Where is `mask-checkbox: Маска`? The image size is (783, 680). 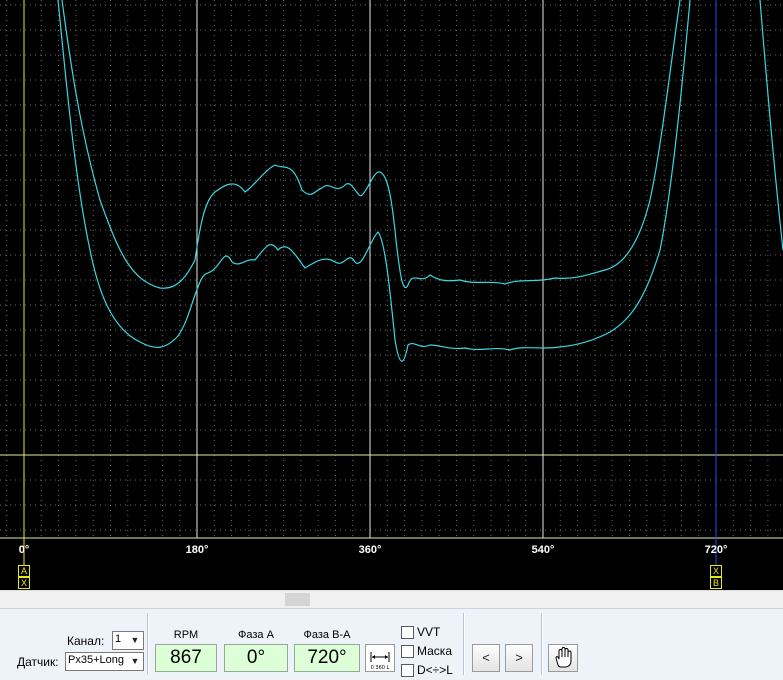 mask-checkbox: Маска is located at coordinates (426, 651).